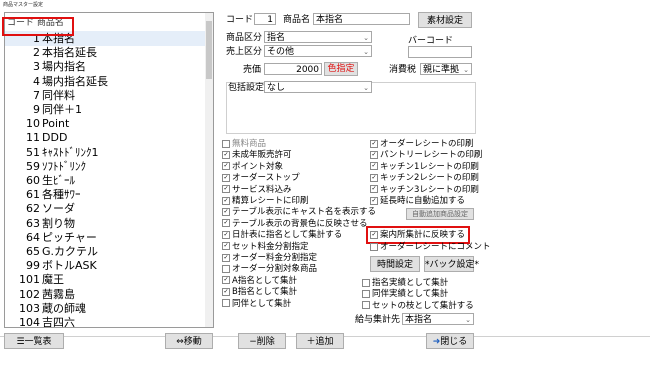 This screenshot has height=366, width=650. What do you see at coordinates (318, 37) in the screenshot?
I see `category-select: 指名 ⌄` at bounding box center [318, 37].